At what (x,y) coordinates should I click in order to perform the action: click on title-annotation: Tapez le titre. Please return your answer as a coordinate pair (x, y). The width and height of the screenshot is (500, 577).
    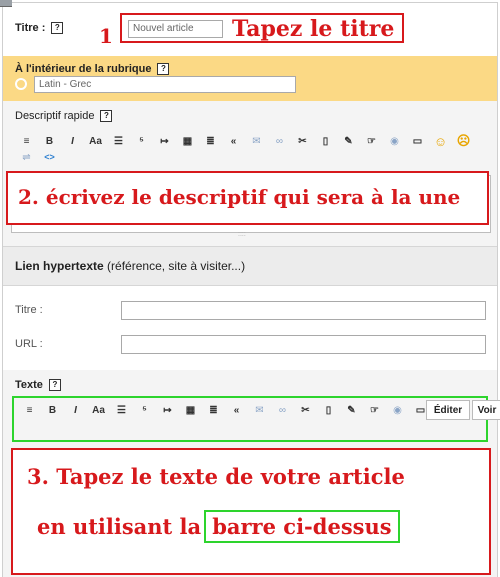
    Looking at the image, I should click on (313, 29).